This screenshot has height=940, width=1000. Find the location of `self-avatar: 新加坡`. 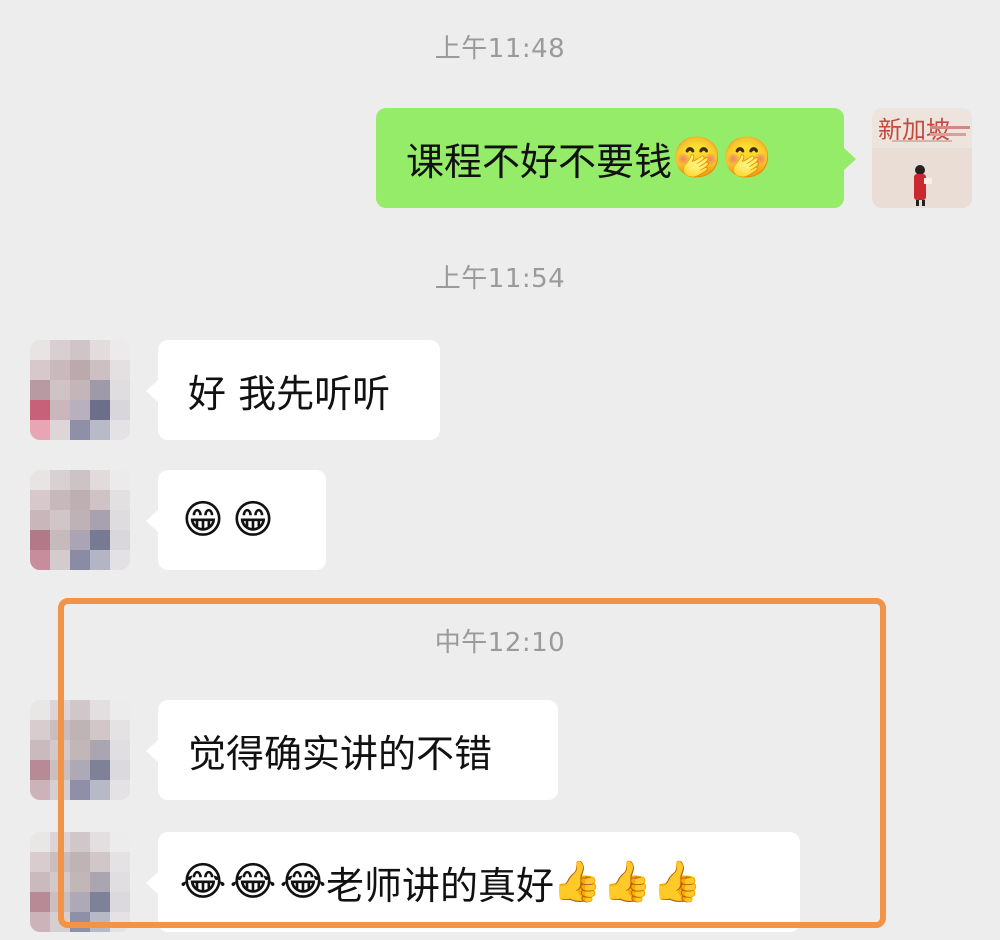

self-avatar: 新加坡 is located at coordinates (922, 158).